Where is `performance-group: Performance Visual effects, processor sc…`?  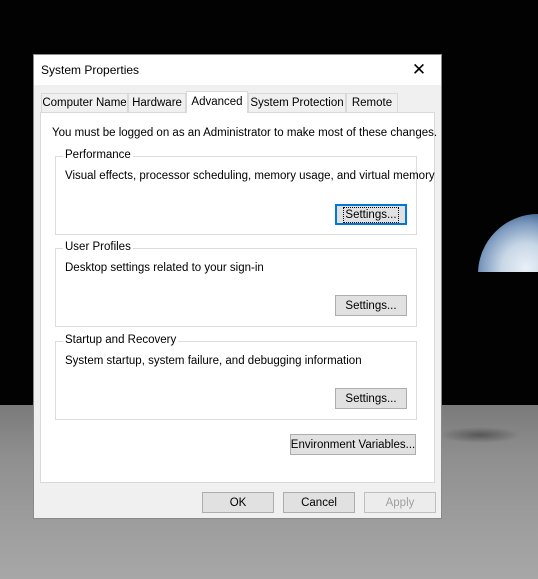 performance-group: Performance Visual effects, processor sc… is located at coordinates (245, 192).